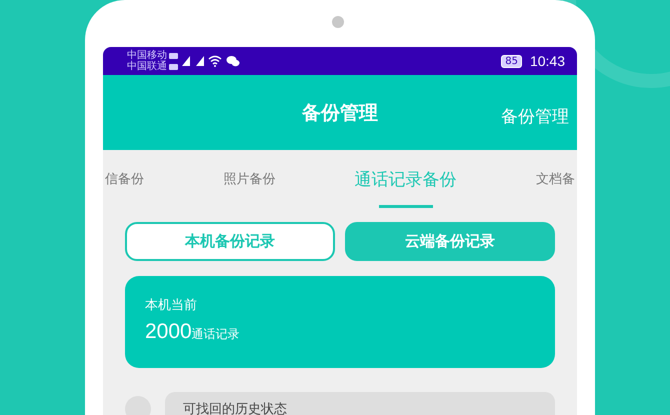  Describe the element at coordinates (147, 55) in the screenshot. I see `carrier-name: 中国移动` at that location.